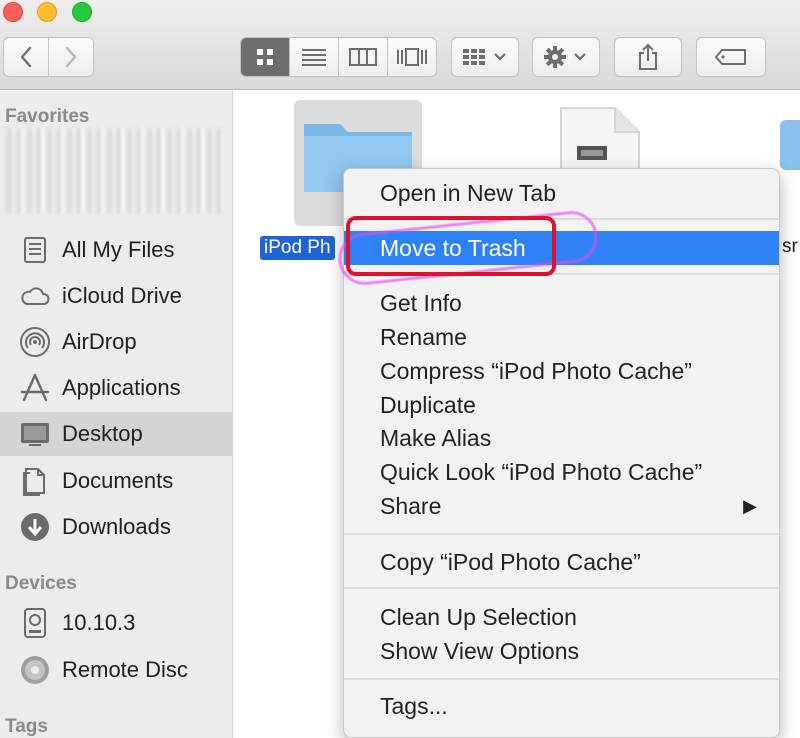  What do you see at coordinates (47, 12) in the screenshot?
I see `minimize-window-button` at bounding box center [47, 12].